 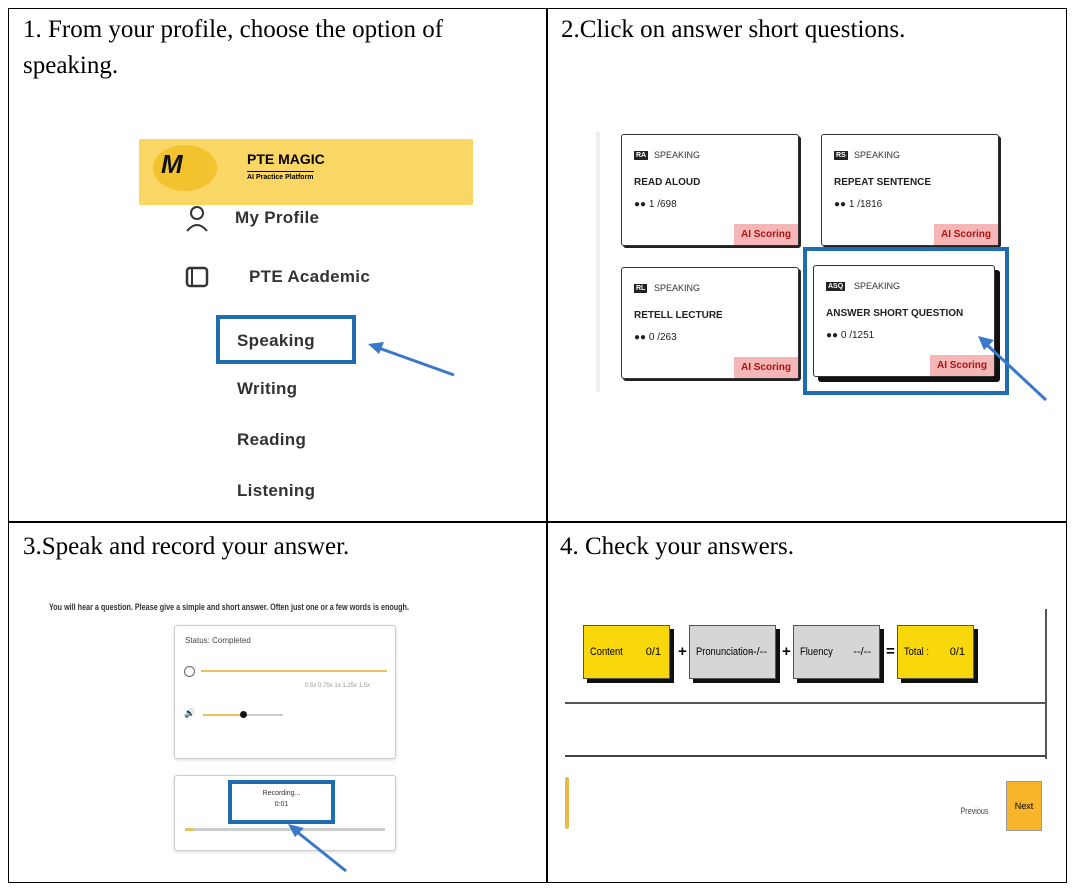 I want to click on step-2-text: 2.Click on answer short questions., so click(x=733, y=29).